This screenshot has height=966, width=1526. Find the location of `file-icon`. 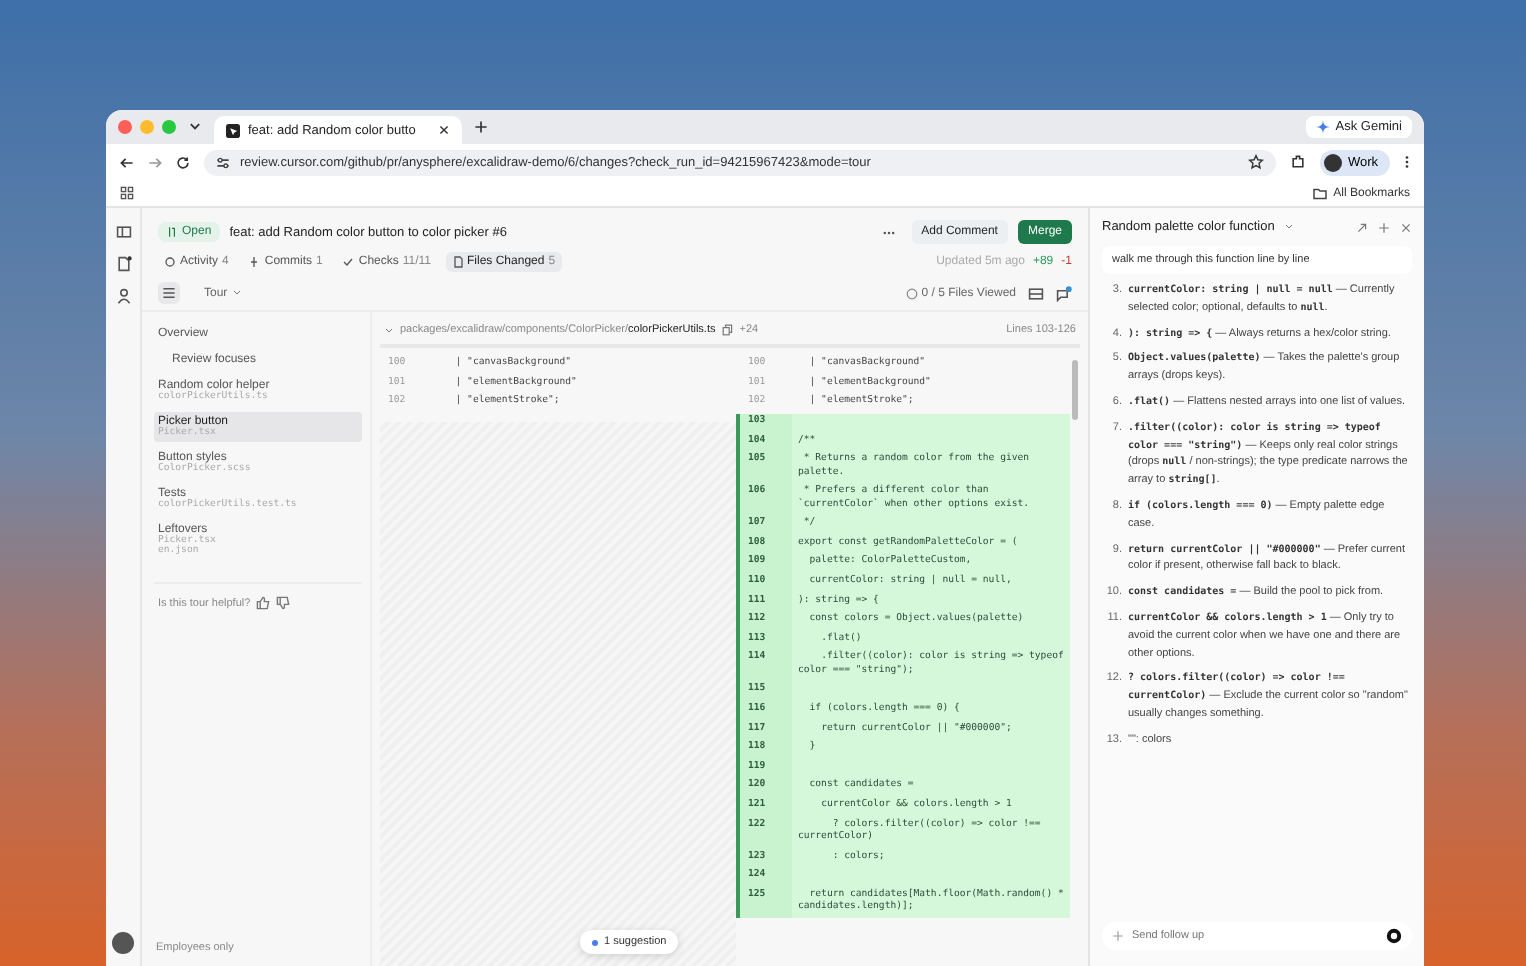

file-icon is located at coordinates (457, 262).